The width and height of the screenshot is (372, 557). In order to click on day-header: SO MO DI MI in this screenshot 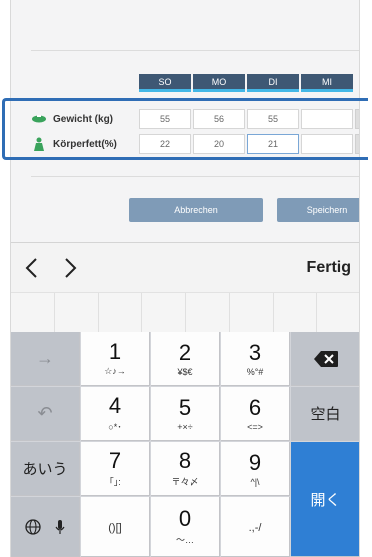, I will do `click(247, 83)`.